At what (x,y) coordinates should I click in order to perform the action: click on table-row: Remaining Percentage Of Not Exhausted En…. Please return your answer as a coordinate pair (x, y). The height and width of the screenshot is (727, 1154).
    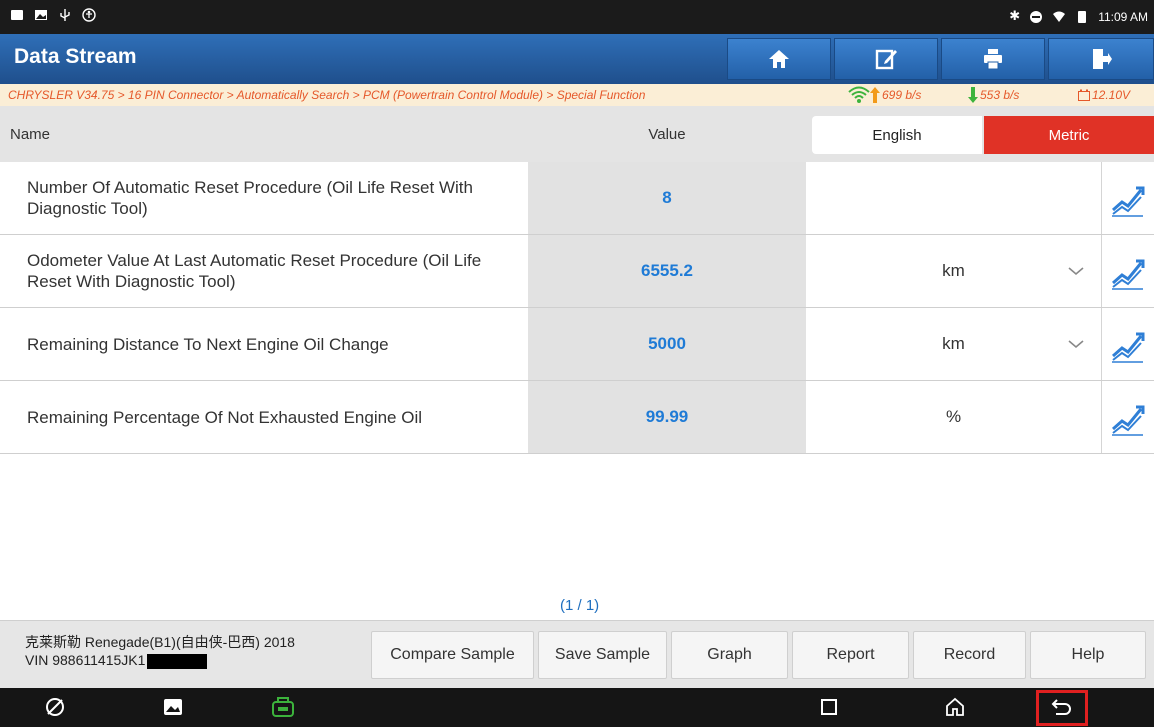
    Looking at the image, I should click on (577, 417).